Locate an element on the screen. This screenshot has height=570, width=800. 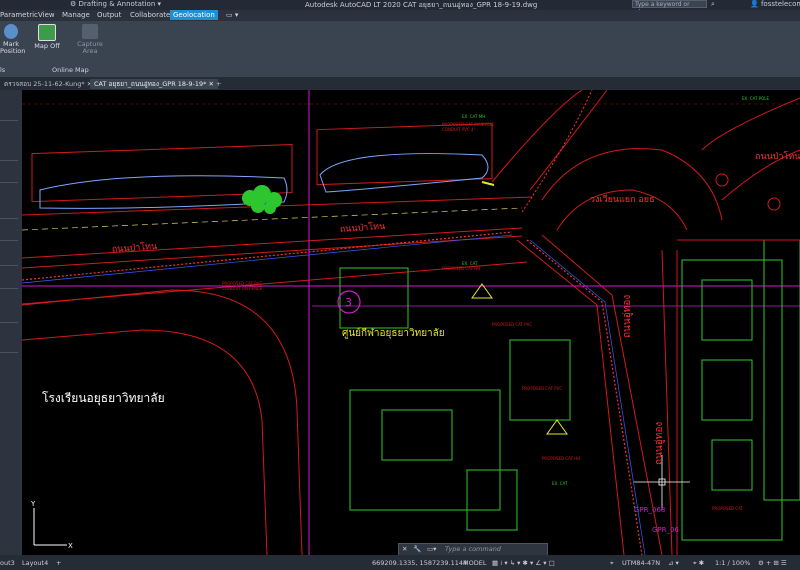
road-label-right: ถนนป่าโทน is located at coordinates (777, 156).